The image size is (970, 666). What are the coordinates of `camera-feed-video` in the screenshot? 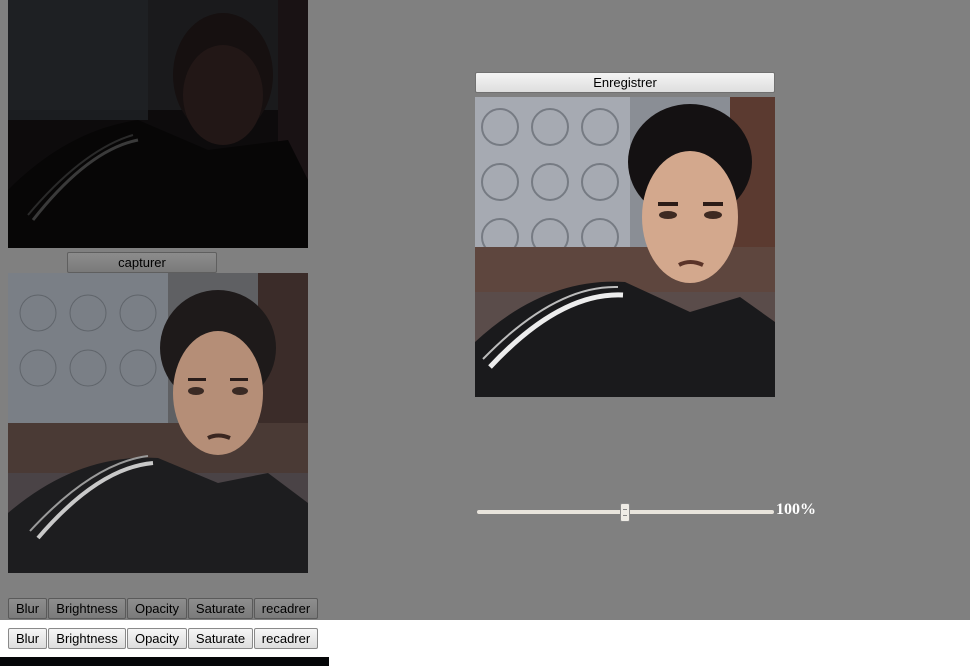 It's located at (158, 124).